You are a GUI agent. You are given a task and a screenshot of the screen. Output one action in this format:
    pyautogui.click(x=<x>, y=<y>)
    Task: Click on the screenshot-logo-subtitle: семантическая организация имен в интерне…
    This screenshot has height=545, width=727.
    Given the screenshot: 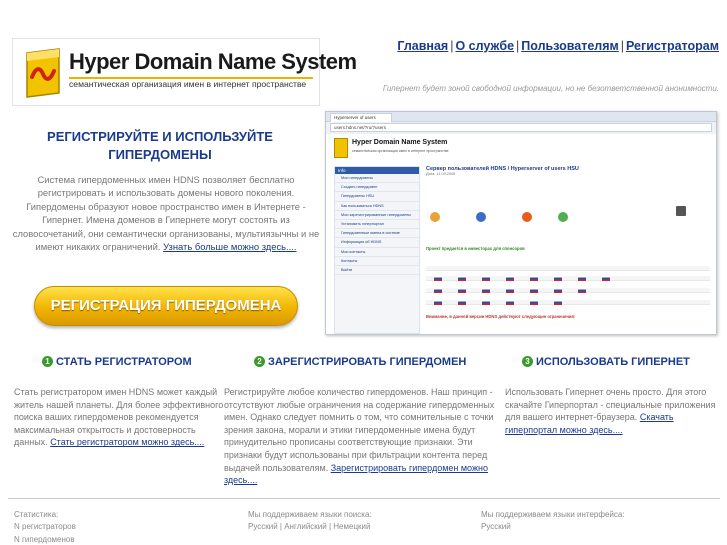 What is the action you would take?
    pyautogui.click(x=400, y=151)
    